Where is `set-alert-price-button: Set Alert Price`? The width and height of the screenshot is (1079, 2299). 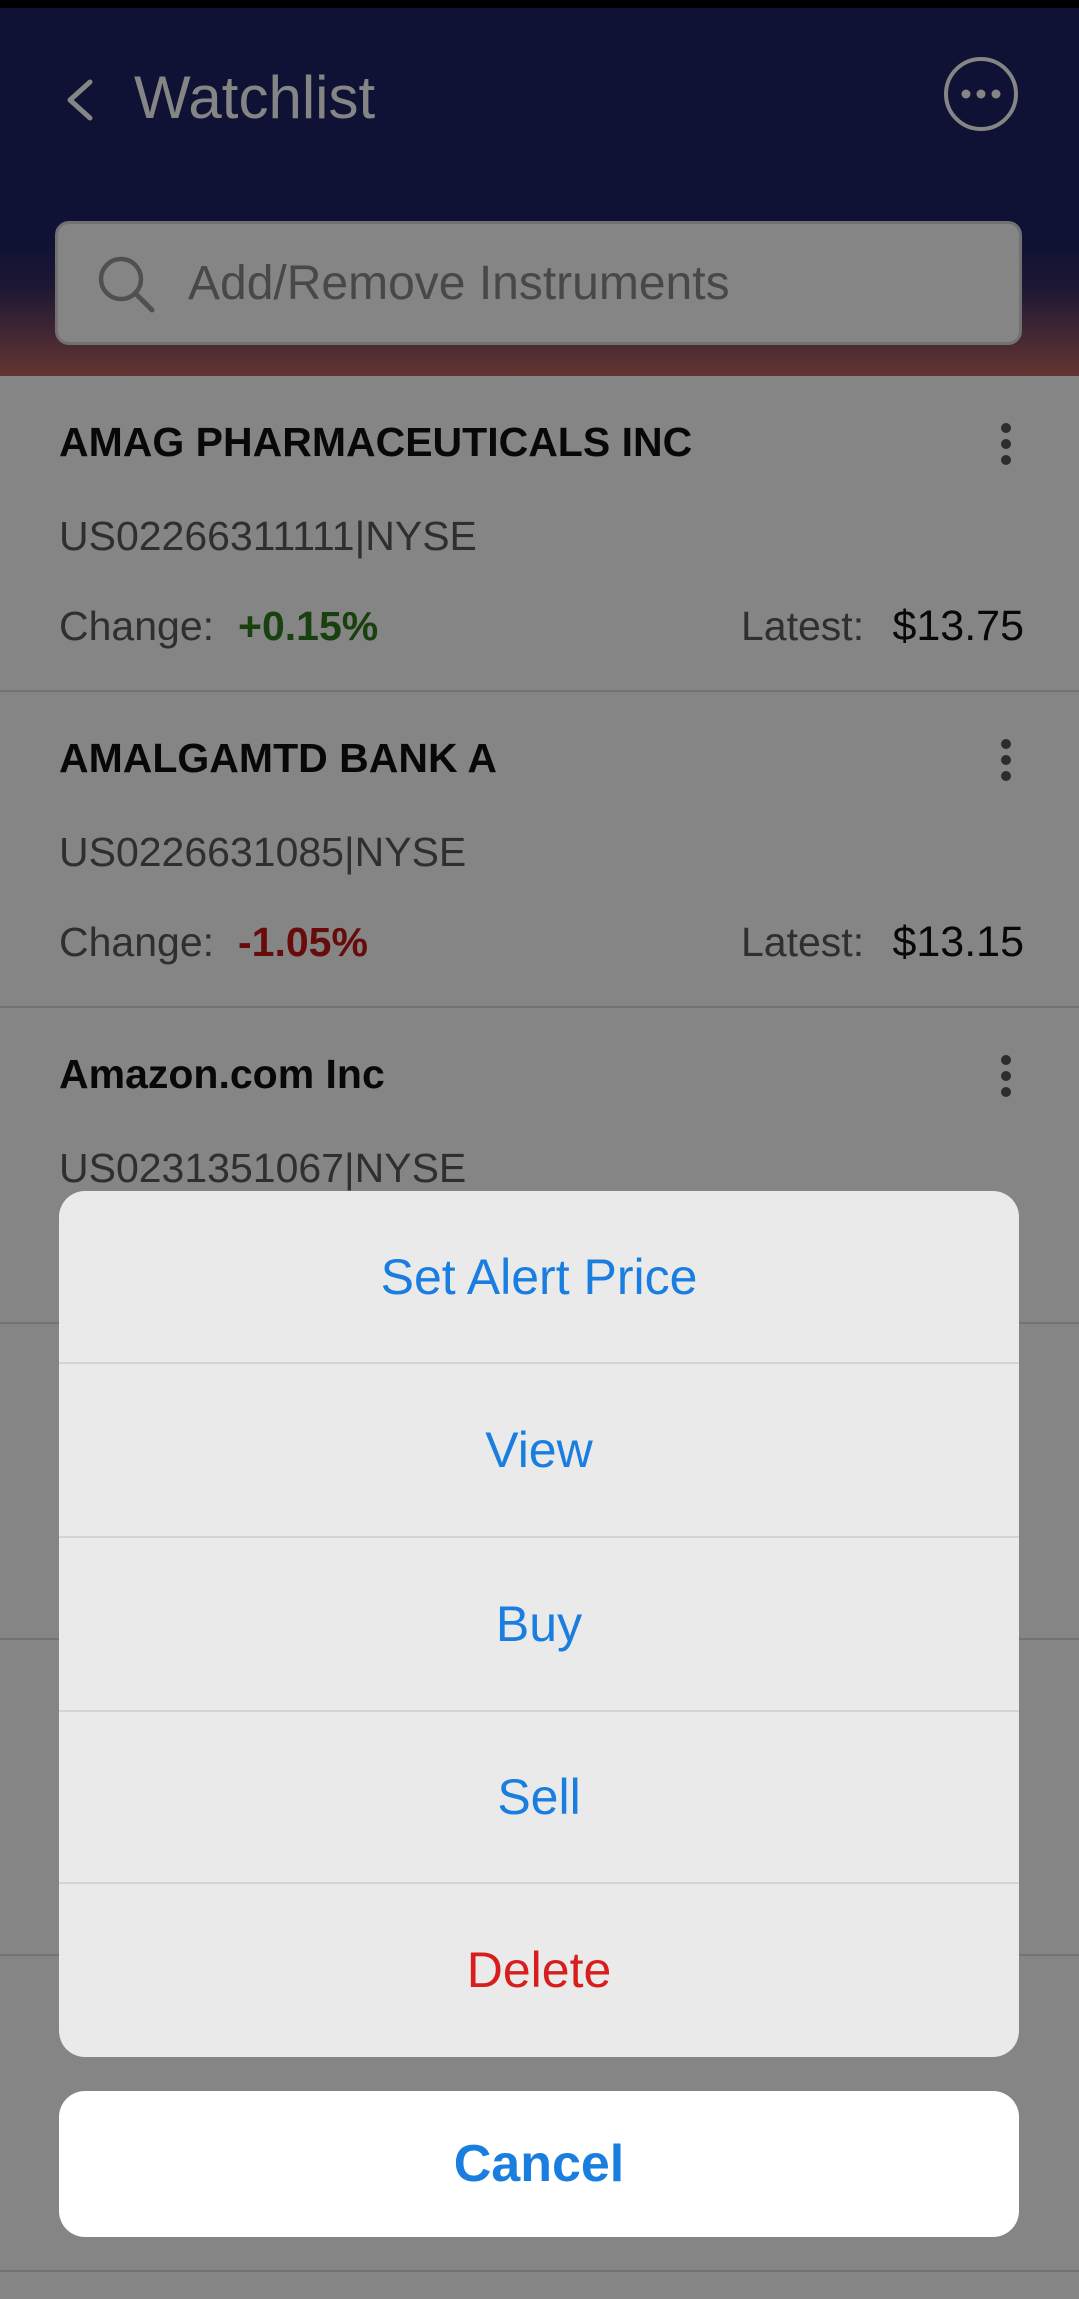 set-alert-price-button: Set Alert Price is located at coordinates (539, 1277).